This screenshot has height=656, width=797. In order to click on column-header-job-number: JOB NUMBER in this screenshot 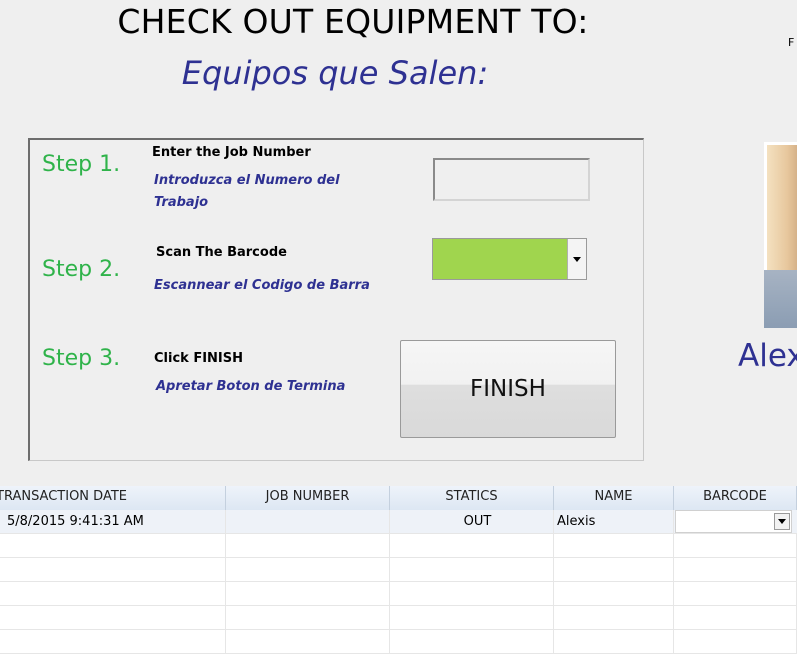, I will do `click(308, 498)`.